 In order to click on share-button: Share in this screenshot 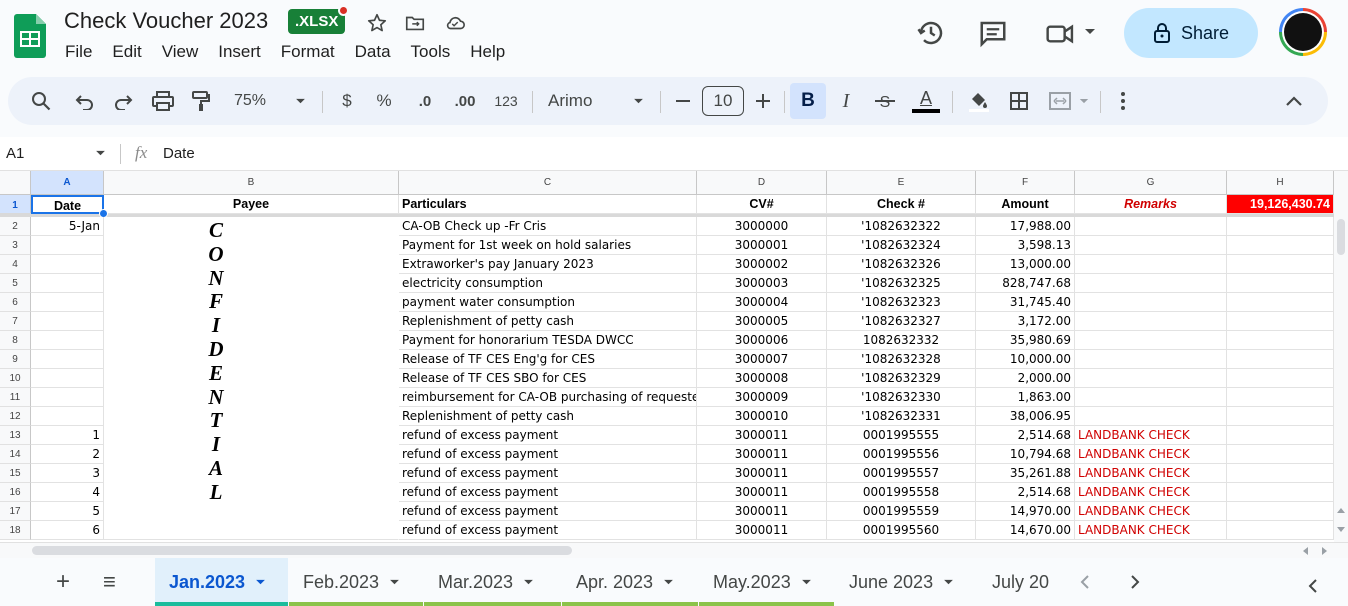, I will do `click(1191, 33)`.